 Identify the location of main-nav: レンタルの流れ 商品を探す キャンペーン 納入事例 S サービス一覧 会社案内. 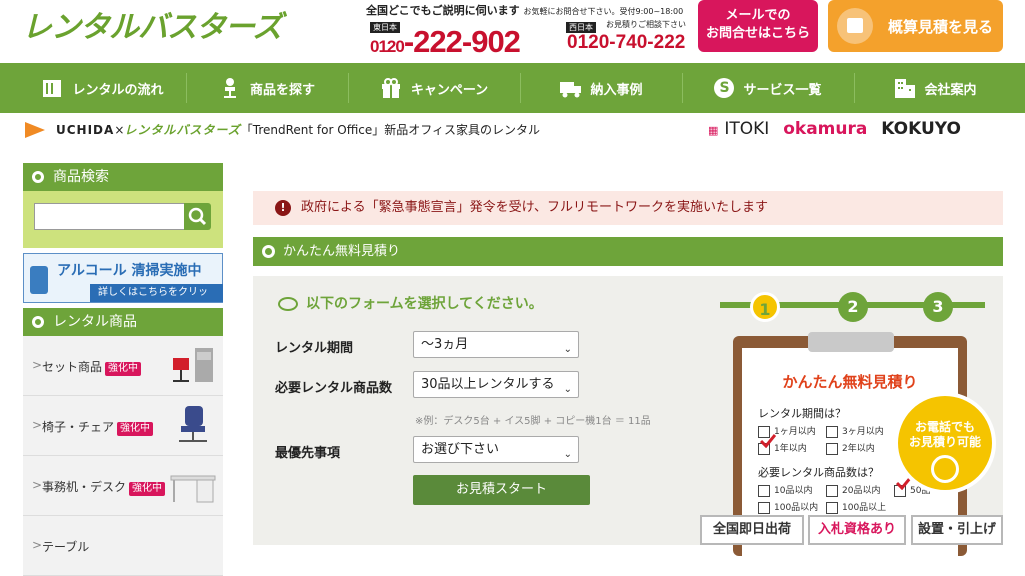
(512, 88).